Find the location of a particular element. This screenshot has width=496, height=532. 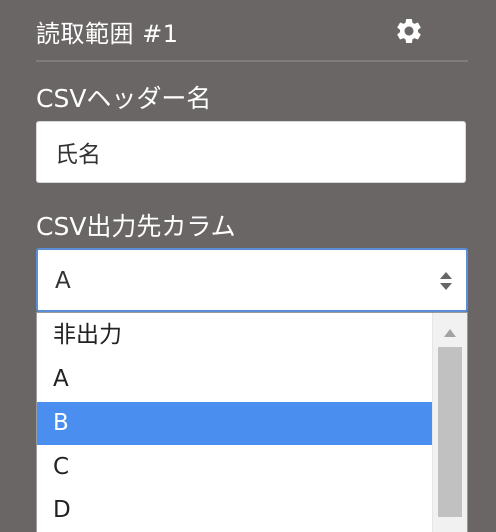

scroll-up-arrow-icon is located at coordinates (450, 330).